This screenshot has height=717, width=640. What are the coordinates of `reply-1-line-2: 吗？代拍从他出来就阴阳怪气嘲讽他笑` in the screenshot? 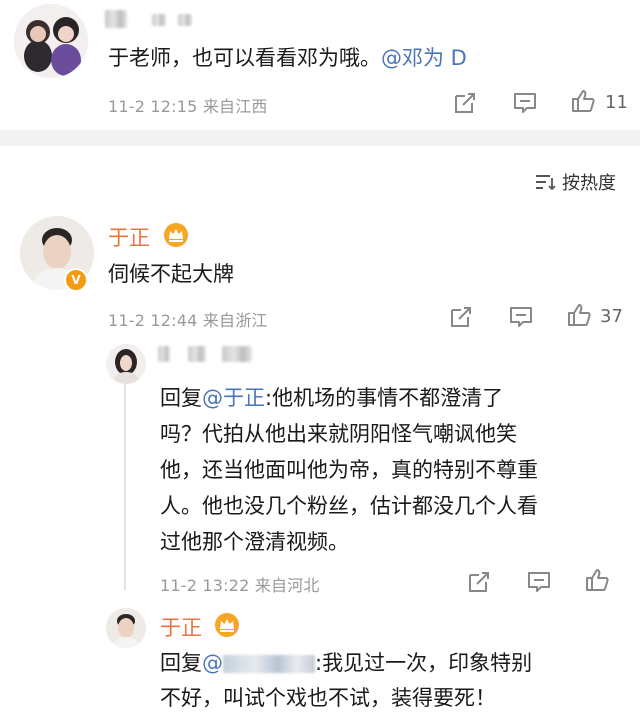 It's located at (338, 434).